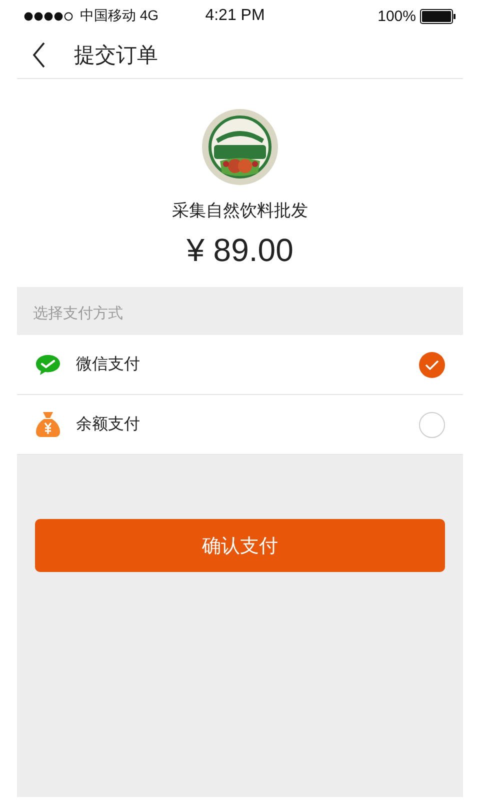  What do you see at coordinates (438, 16) in the screenshot?
I see `battery-icon` at bounding box center [438, 16].